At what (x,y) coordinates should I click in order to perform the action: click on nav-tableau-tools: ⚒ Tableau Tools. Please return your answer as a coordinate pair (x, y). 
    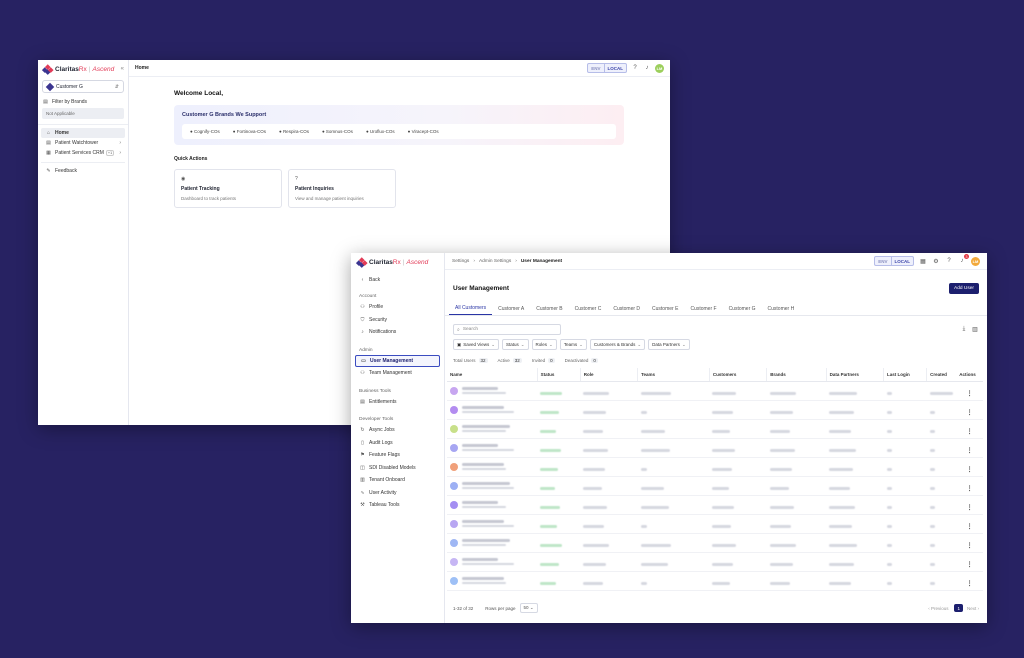
    Looking at the image, I should click on (397, 505).